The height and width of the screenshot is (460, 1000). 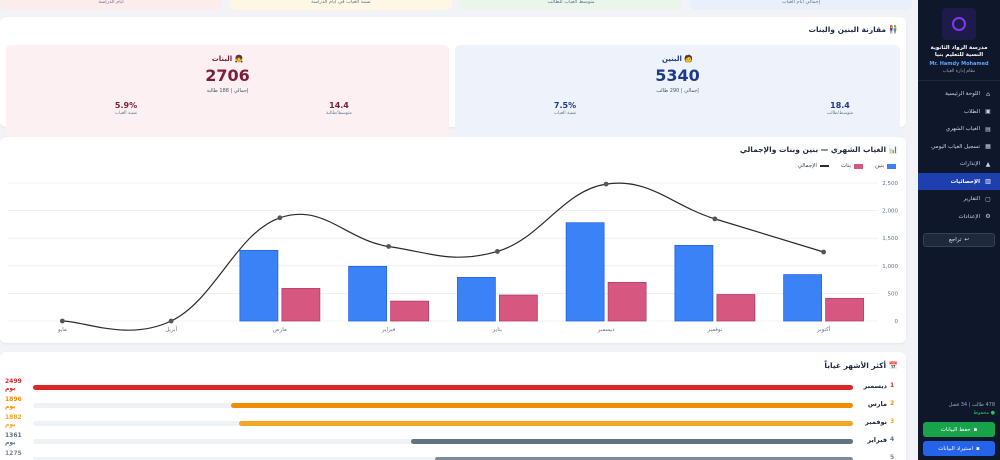 What do you see at coordinates (861, 365) in the screenshot?
I see `top-months-title: 📅 أكثر الأشهر غياباً` at bounding box center [861, 365].